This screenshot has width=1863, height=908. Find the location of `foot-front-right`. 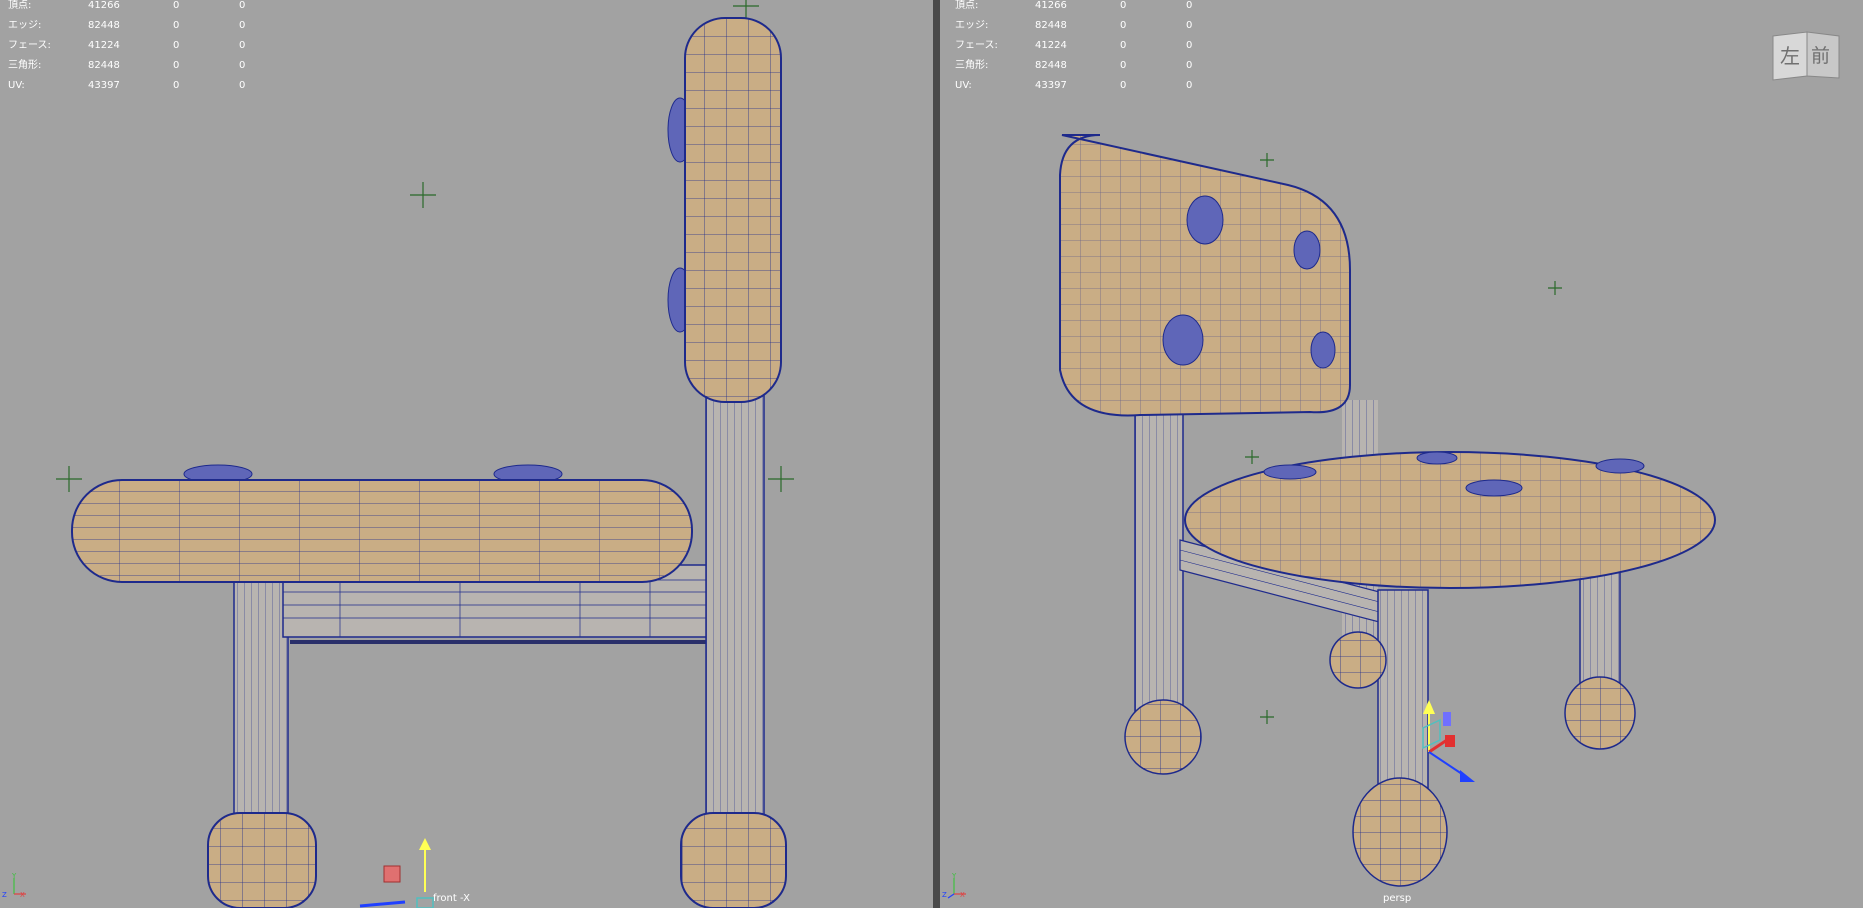

foot-front-right is located at coordinates (1600, 715).